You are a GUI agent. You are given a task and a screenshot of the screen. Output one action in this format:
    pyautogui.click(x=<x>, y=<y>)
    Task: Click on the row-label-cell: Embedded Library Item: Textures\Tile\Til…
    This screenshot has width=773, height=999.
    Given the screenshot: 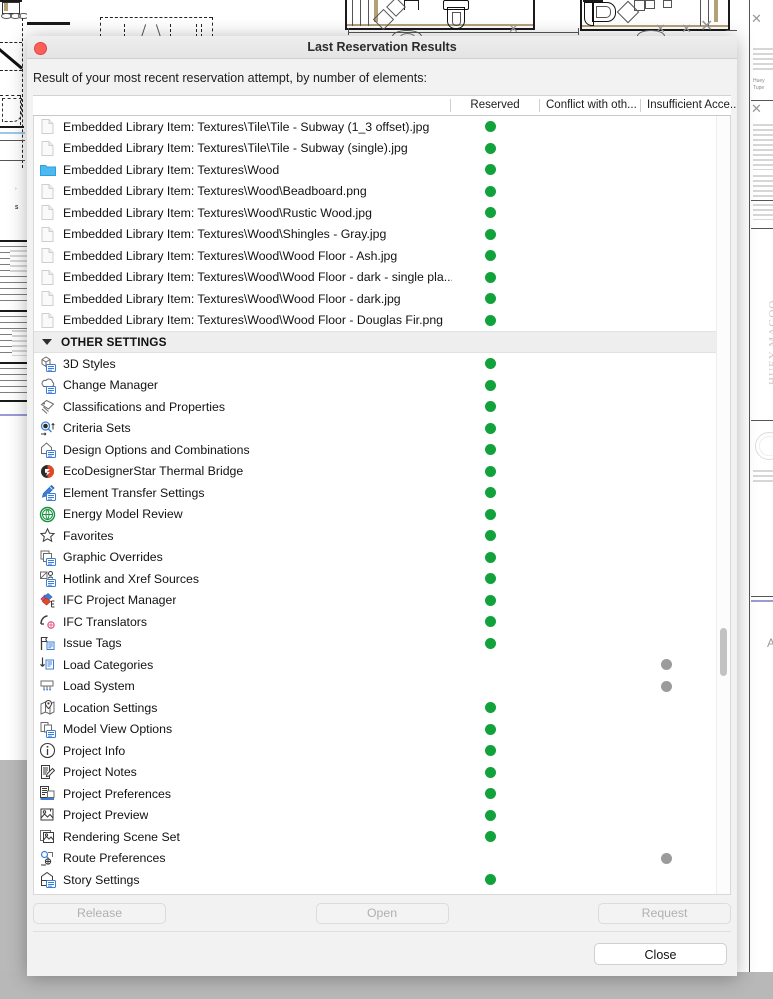 What is the action you would take?
    pyautogui.click(x=243, y=148)
    